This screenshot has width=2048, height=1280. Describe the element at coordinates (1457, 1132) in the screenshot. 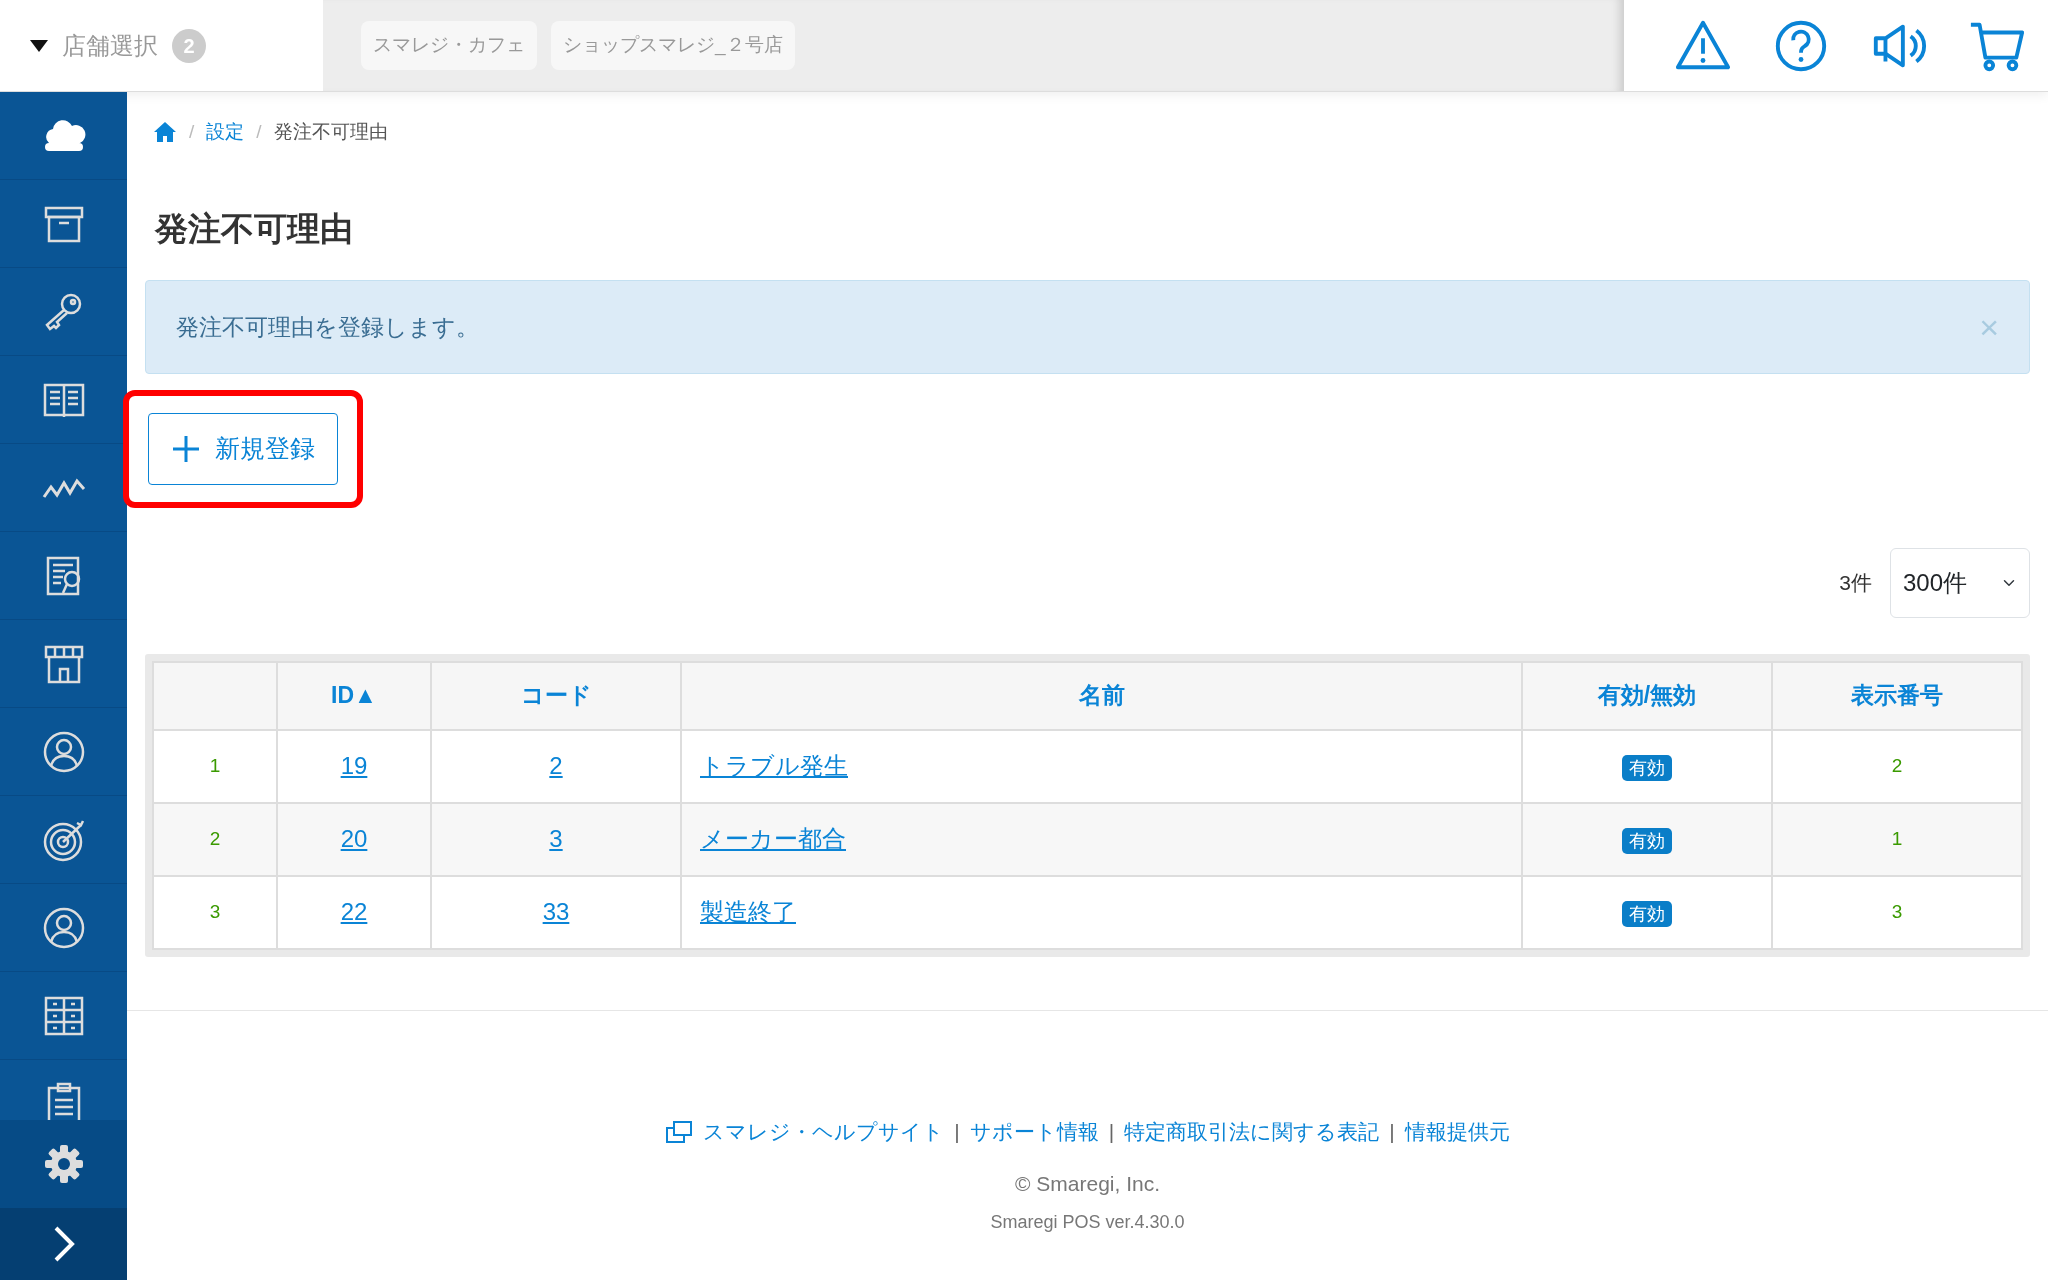

I see `footer-link: 情報提供元` at that location.